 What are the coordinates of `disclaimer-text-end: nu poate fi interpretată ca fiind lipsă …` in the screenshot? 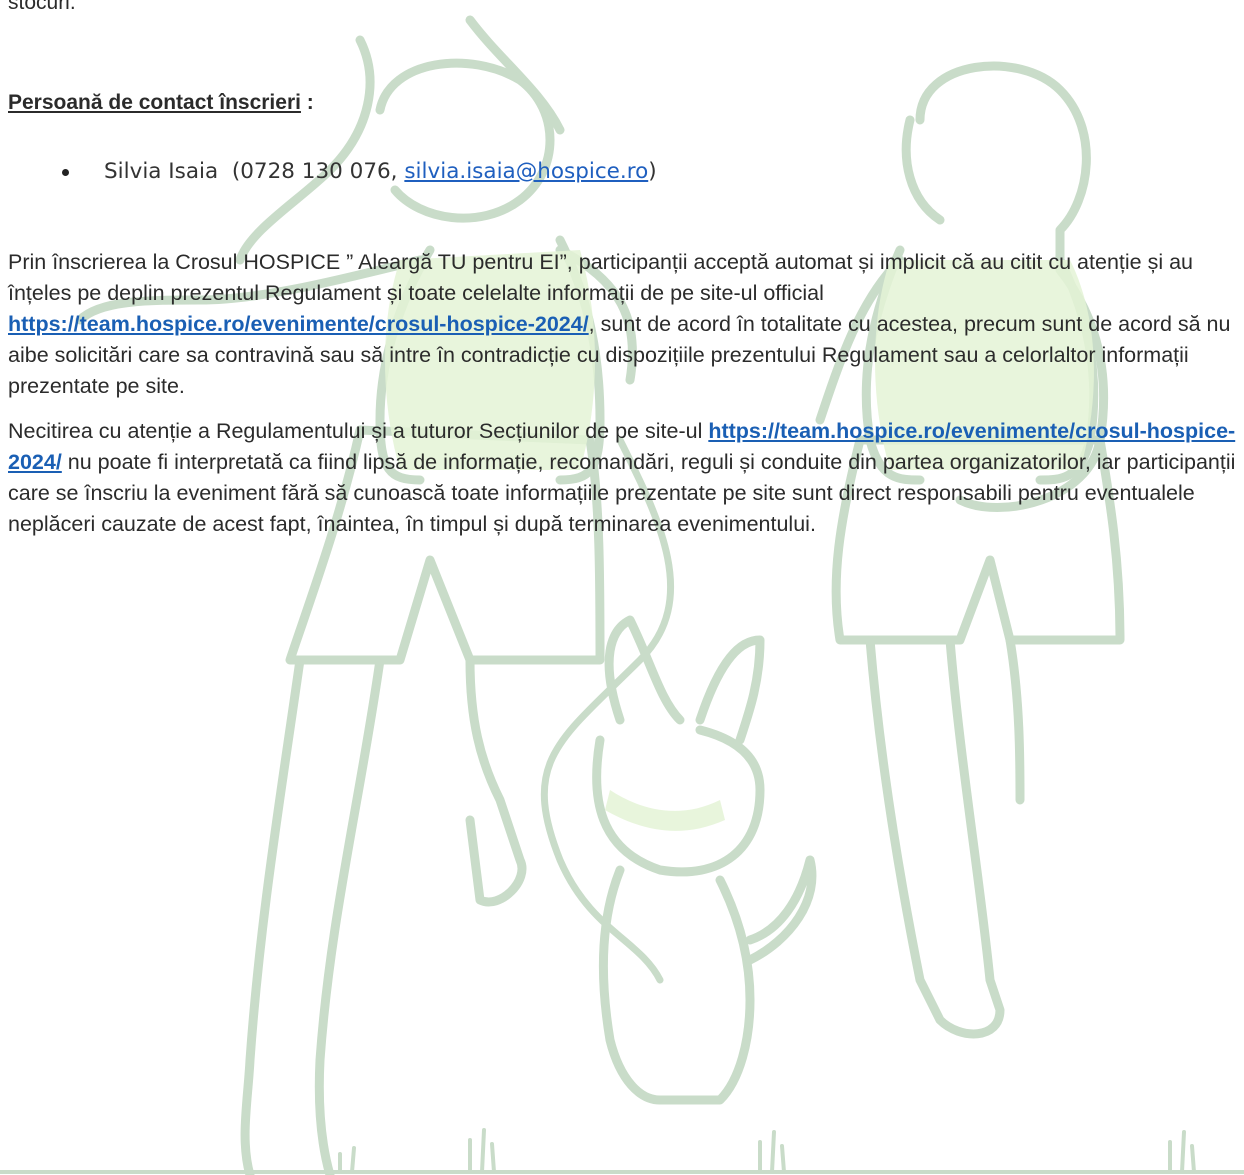 It's located at (622, 493).